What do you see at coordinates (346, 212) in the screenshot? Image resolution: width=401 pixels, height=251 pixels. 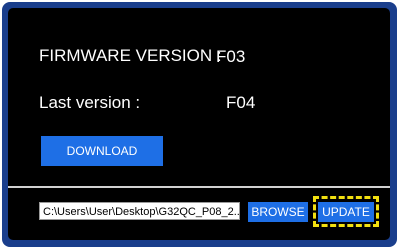 I see `update-button: UPDATE` at bounding box center [346, 212].